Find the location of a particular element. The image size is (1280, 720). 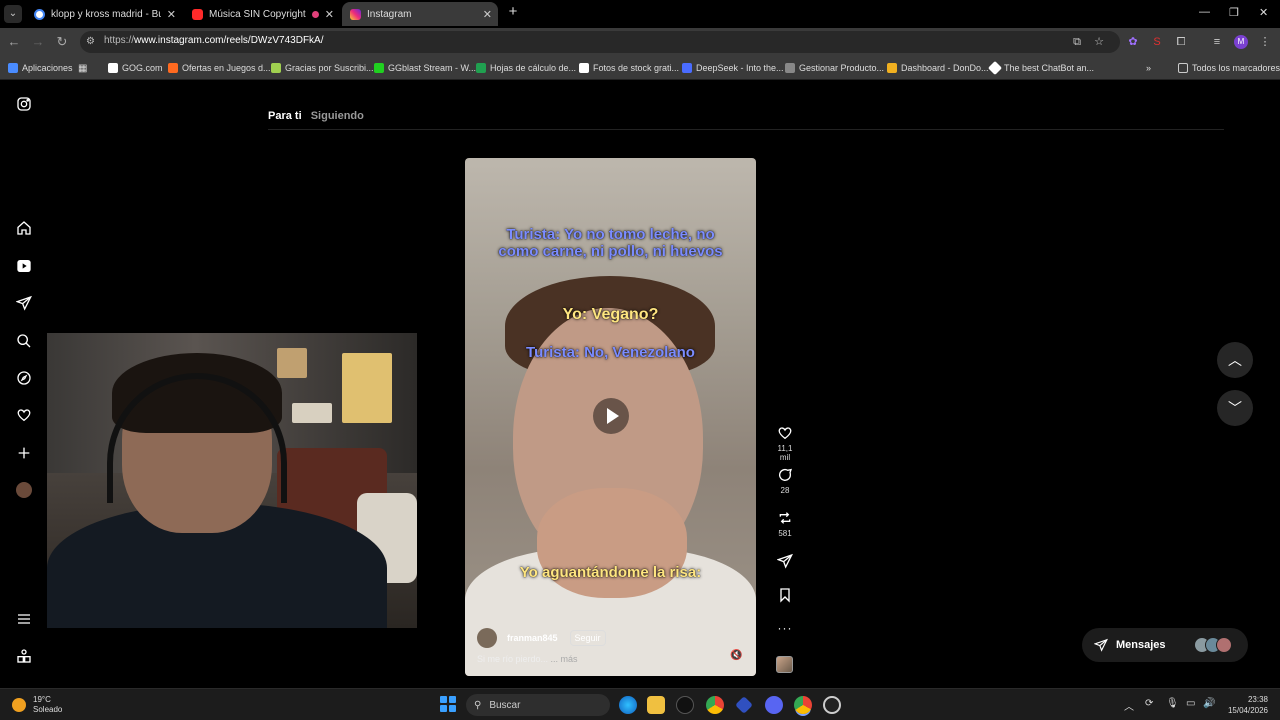

author-avatar is located at coordinates (487, 638).